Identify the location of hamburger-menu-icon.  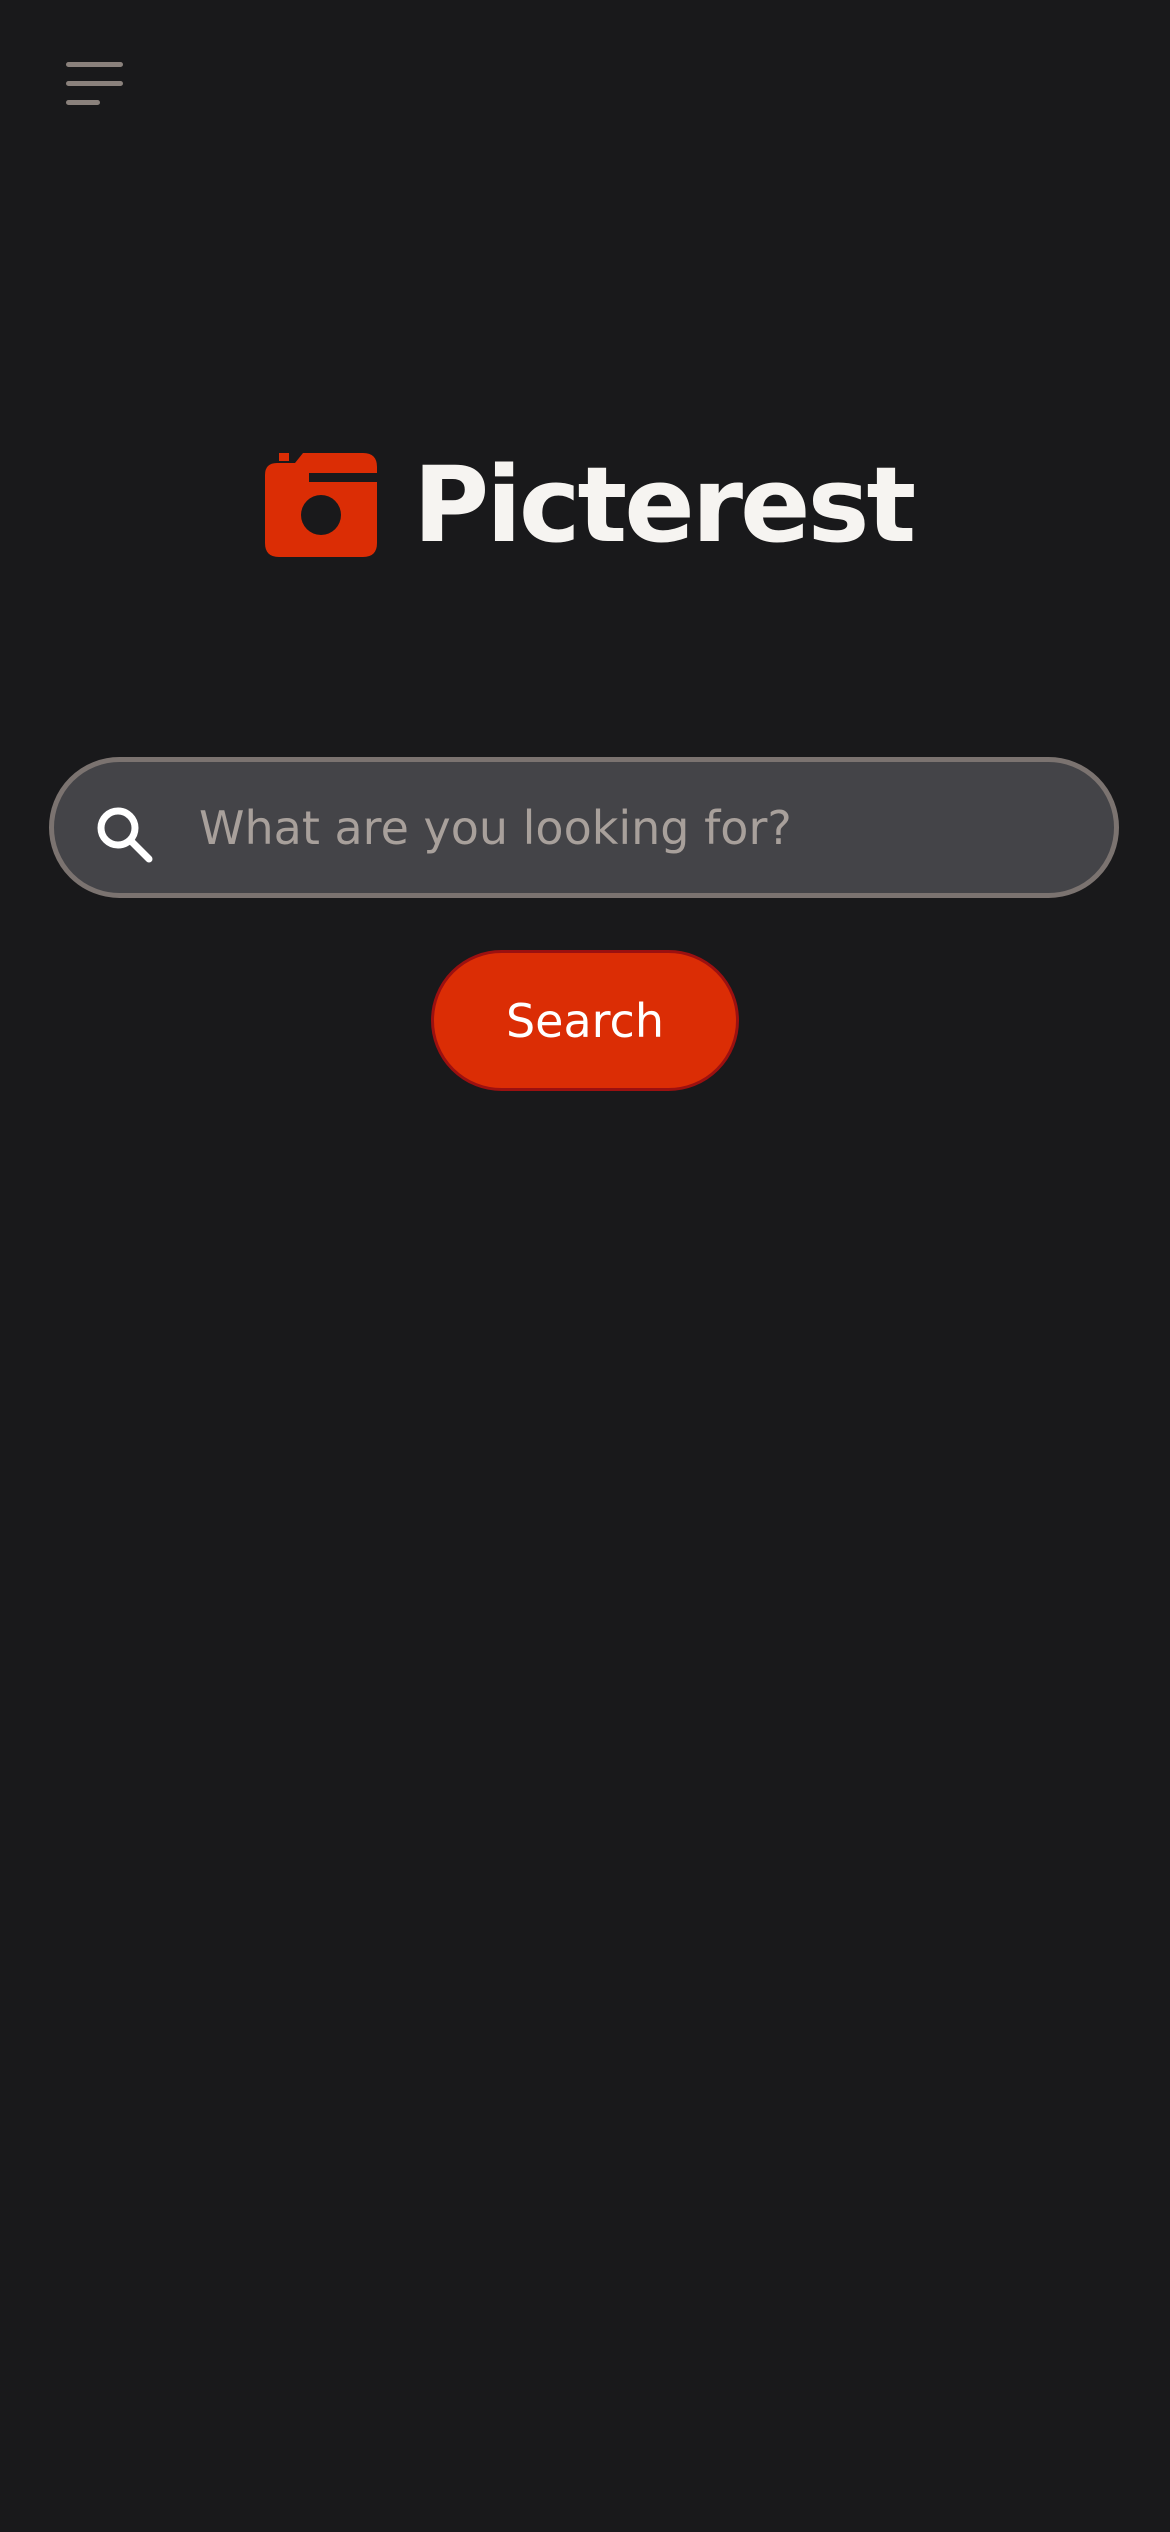
(94, 64).